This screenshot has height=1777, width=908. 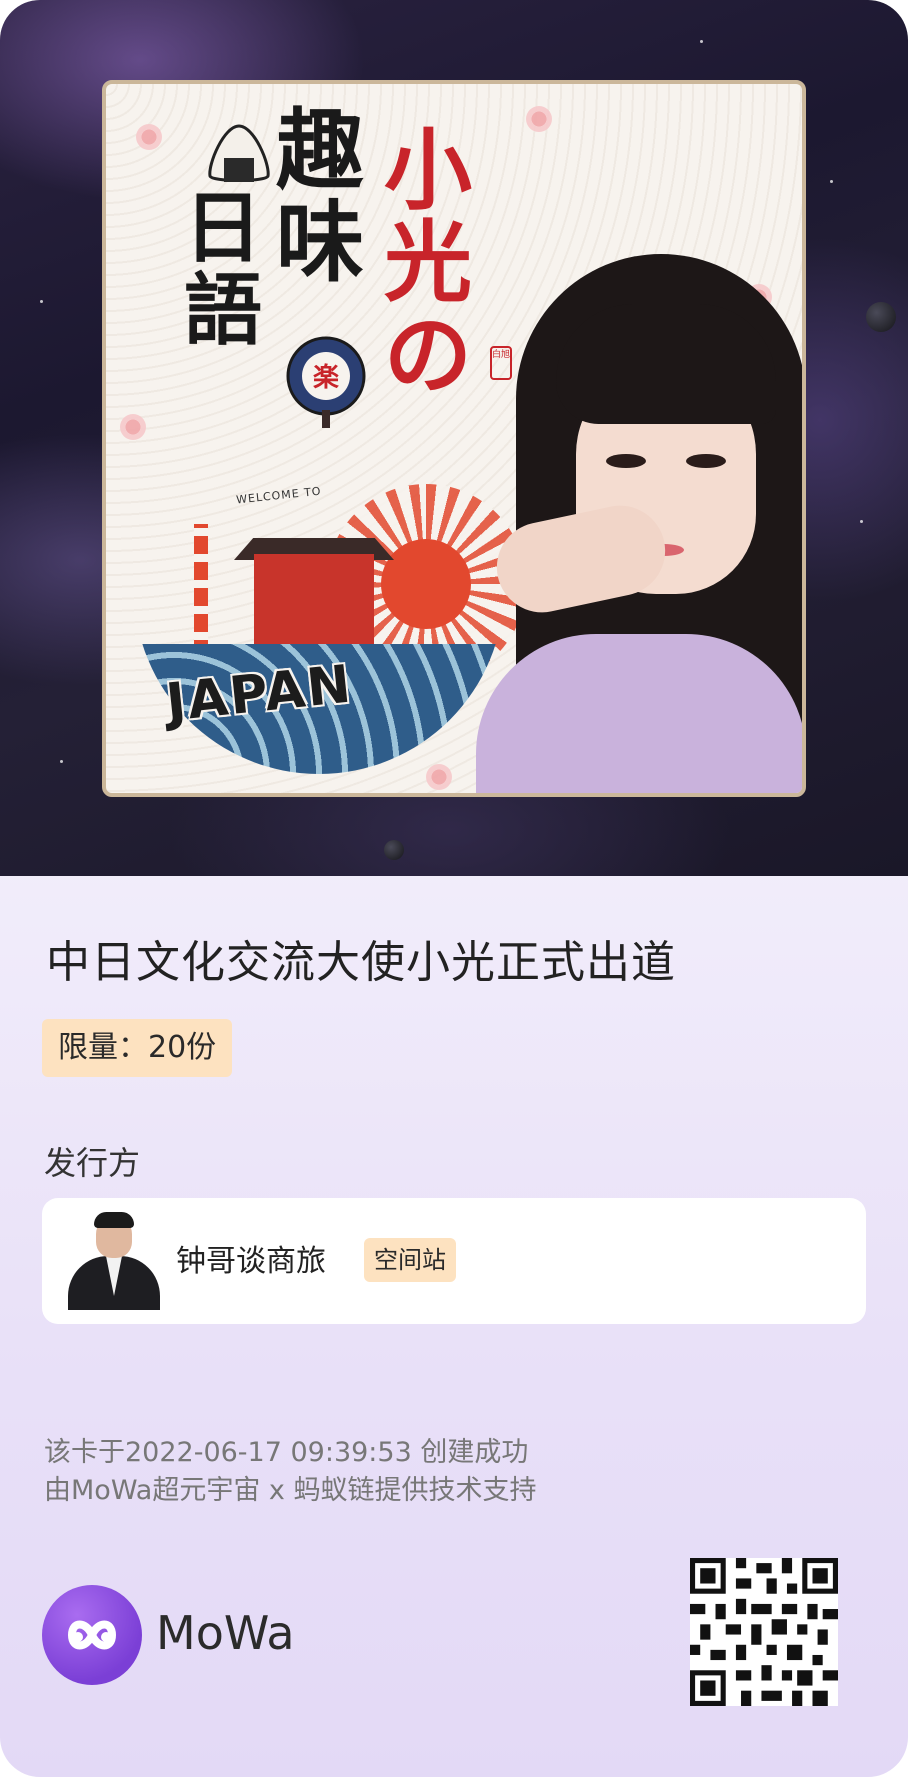 What do you see at coordinates (326, 378) in the screenshot?
I see `svg-text: 楽` at bounding box center [326, 378].